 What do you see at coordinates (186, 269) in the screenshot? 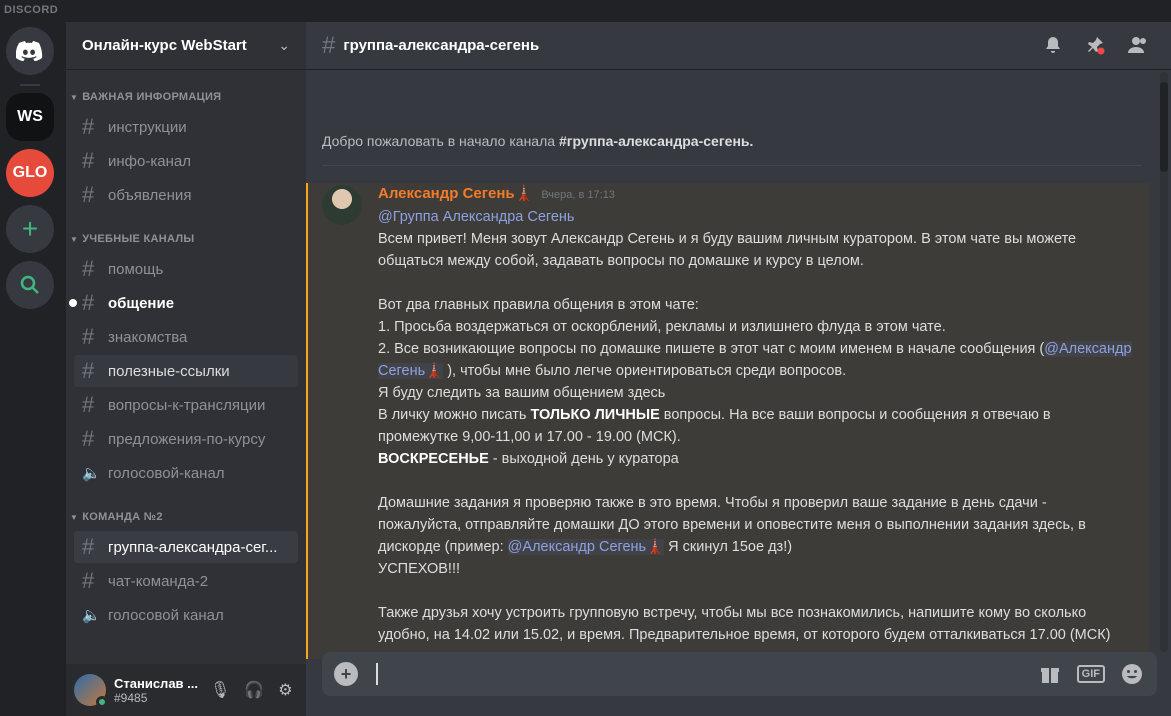
I see `channel-help: # помощь` at bounding box center [186, 269].